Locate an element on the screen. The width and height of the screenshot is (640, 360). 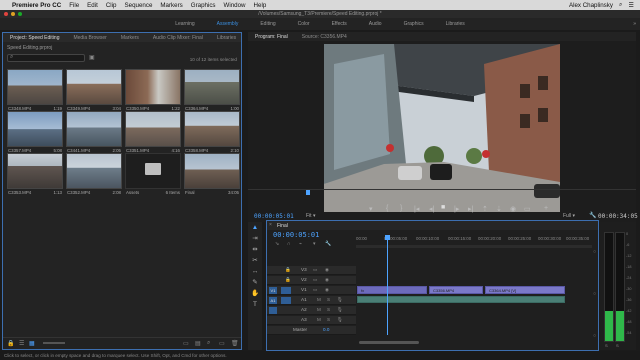
menu-list-icon: ☰ is located at coordinates (631, 5).